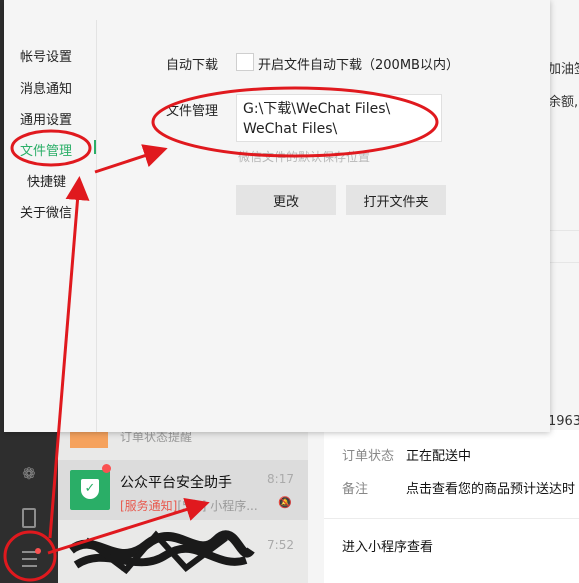 The width and height of the screenshot is (579, 583). Describe the element at coordinates (46, 180) in the screenshot. I see `nav-item-shortcuts: 快捷键` at that location.